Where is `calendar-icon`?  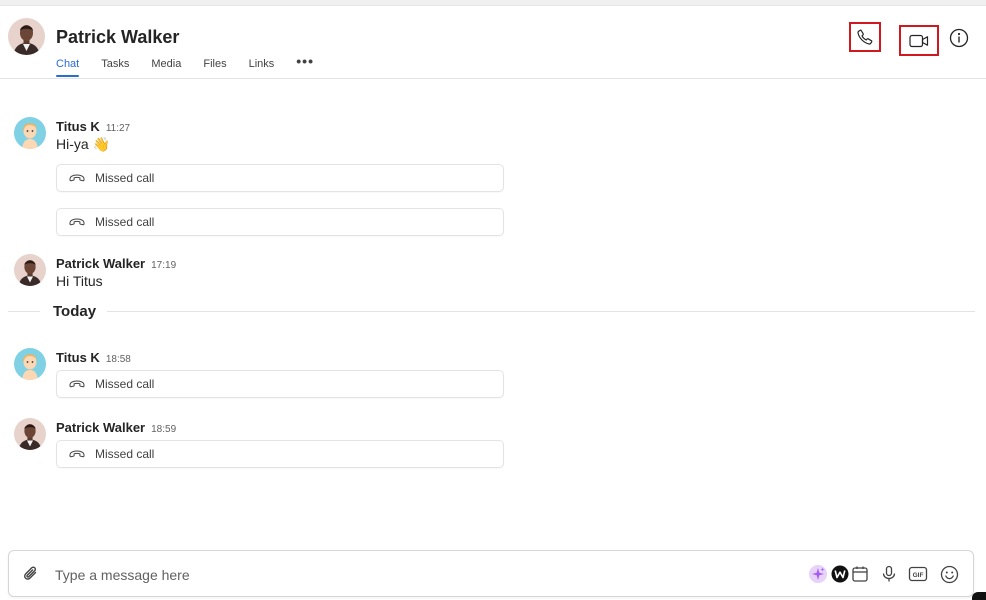
calendar-icon is located at coordinates (860, 574).